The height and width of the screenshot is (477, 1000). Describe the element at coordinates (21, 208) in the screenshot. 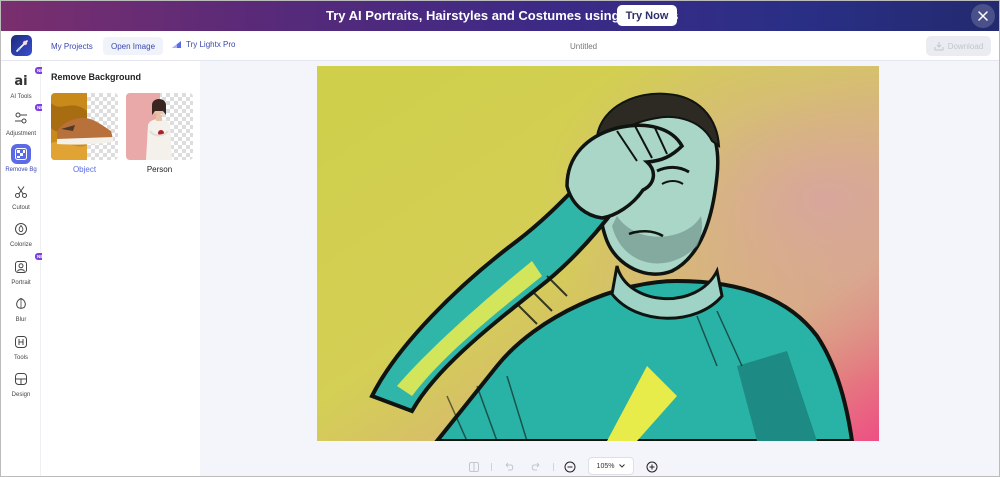

I see `rail-label: Cutout` at that location.